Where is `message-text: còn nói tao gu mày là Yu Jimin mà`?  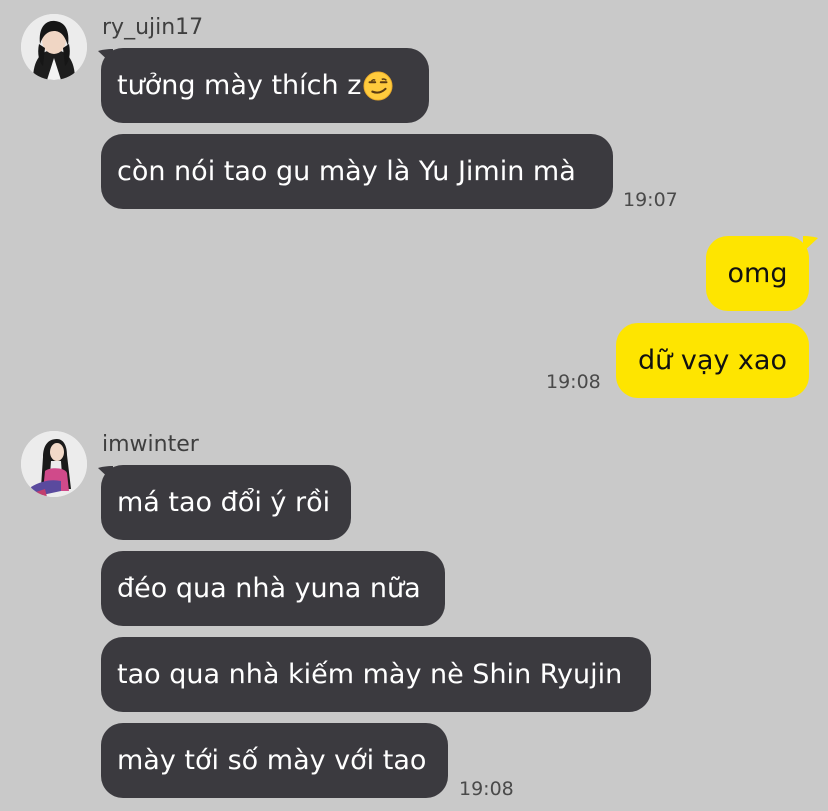
message-text: còn nói tao gu mày là Yu Jimin mà is located at coordinates (346, 171).